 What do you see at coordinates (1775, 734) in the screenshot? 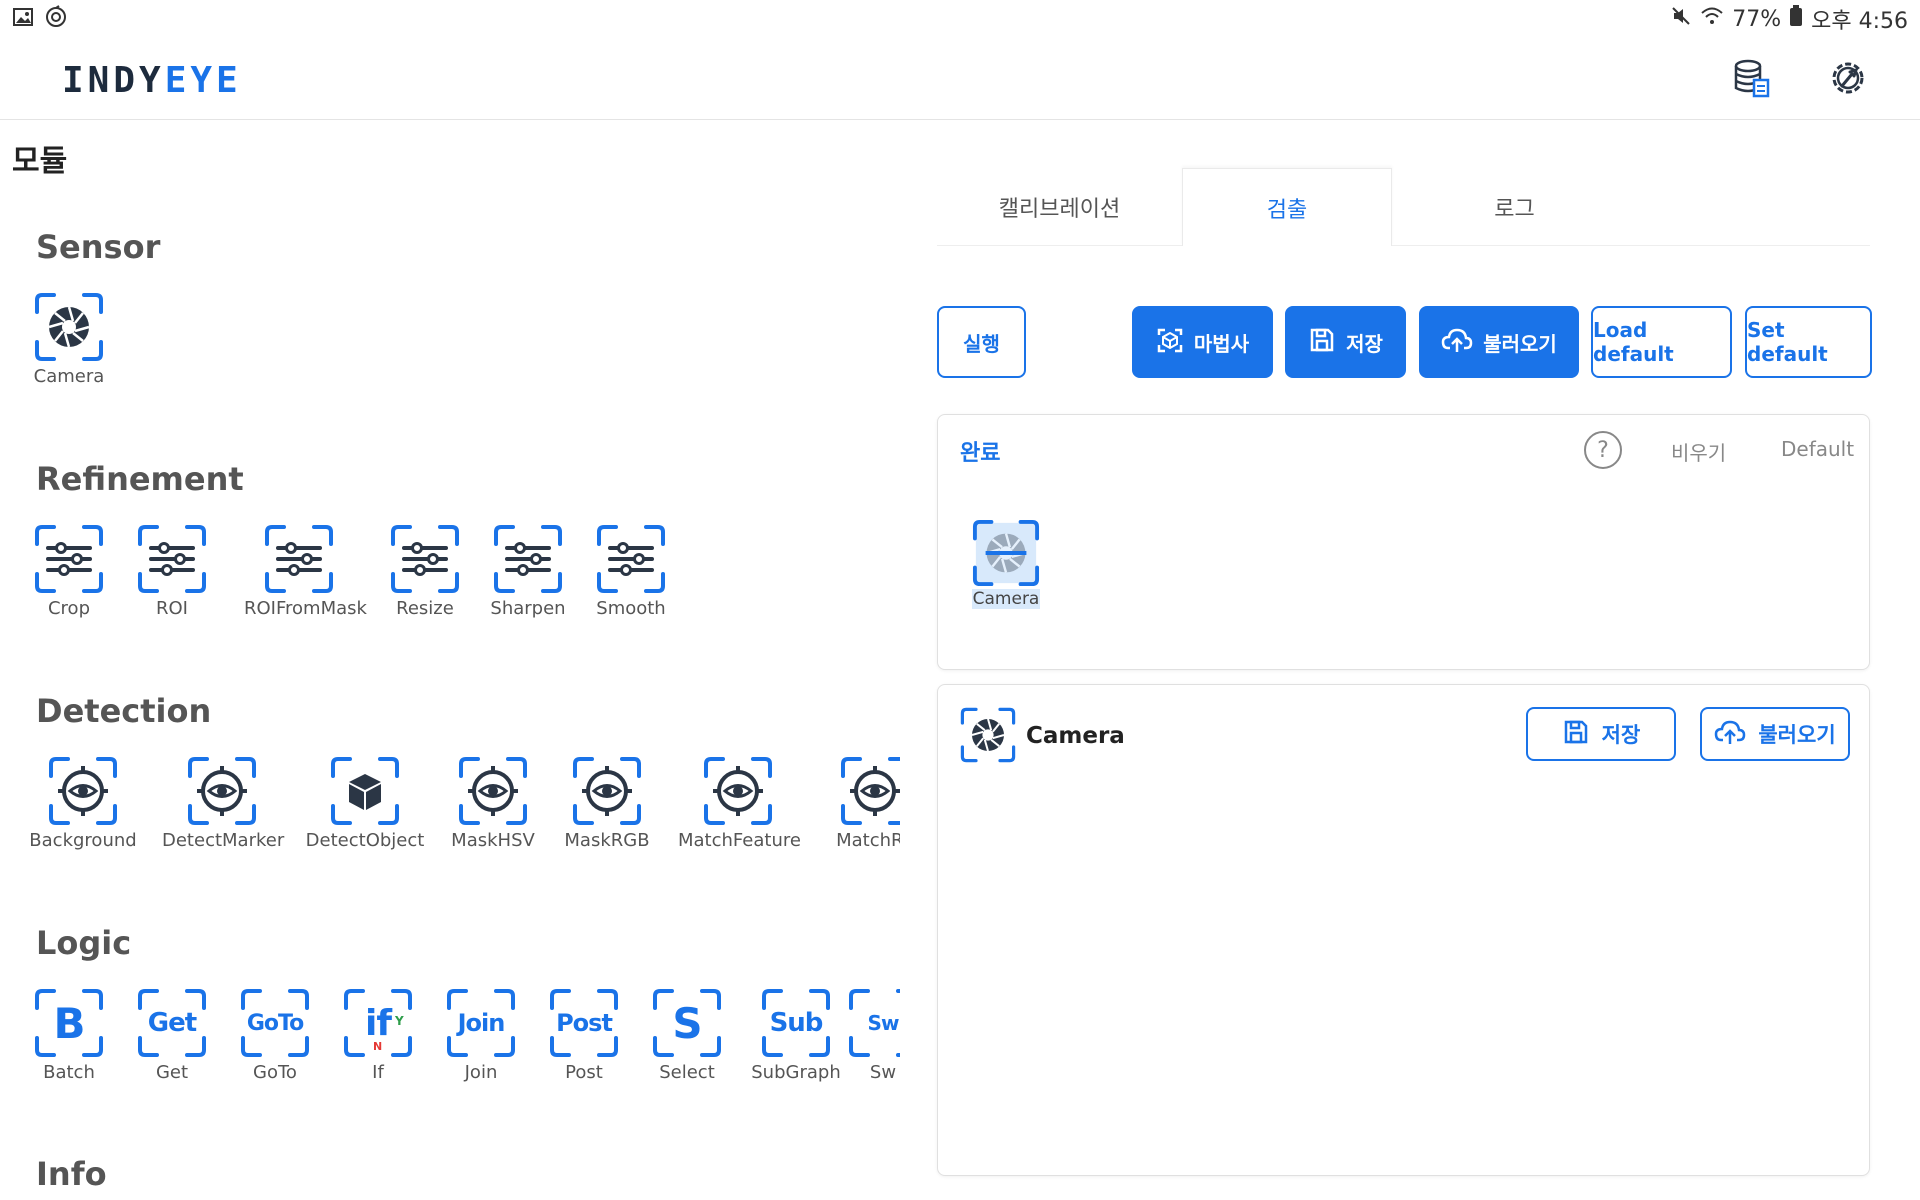
I see `detail-load-button: 불러오기` at bounding box center [1775, 734].